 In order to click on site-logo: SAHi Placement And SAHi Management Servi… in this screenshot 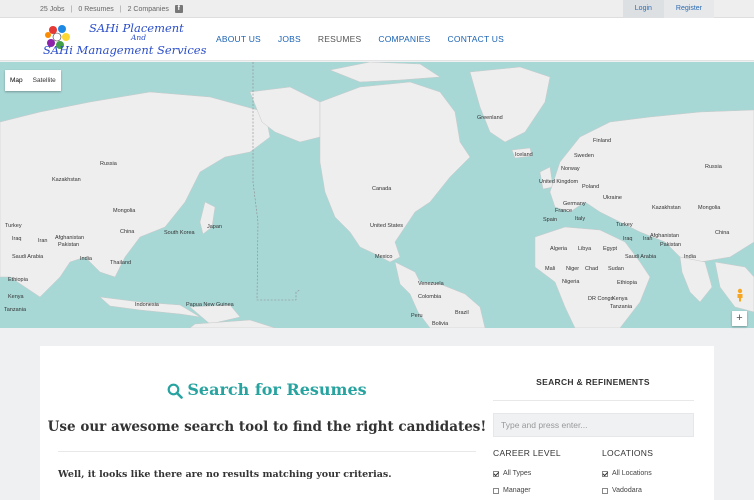, I will do `click(125, 40)`.